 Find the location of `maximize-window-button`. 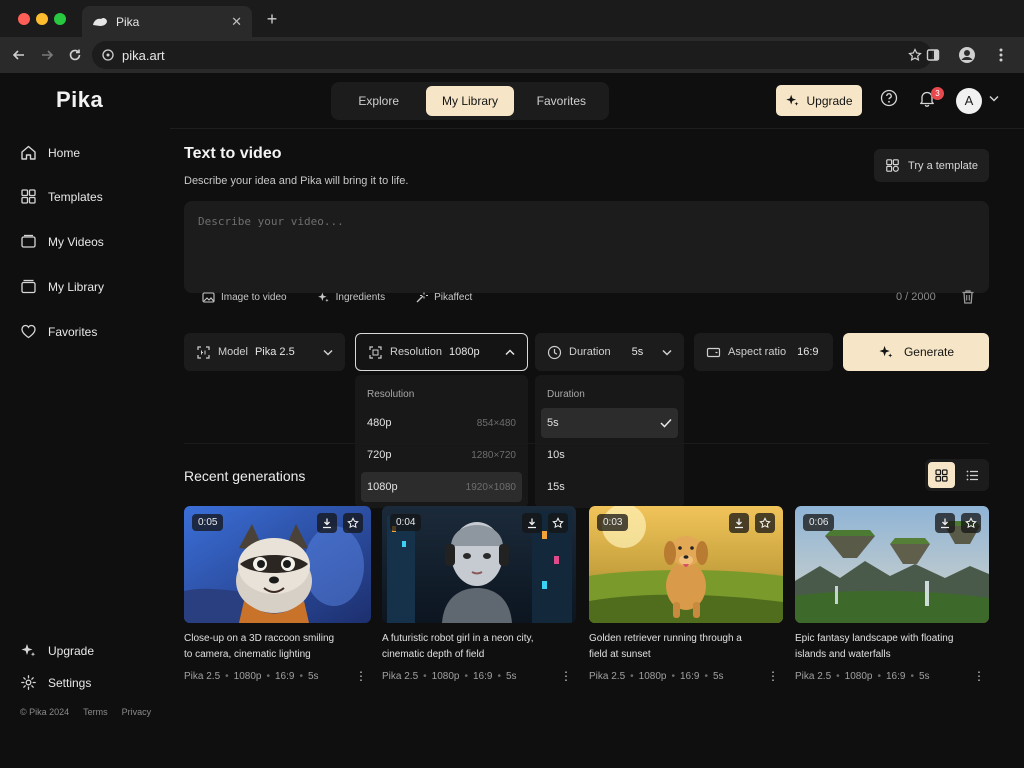

maximize-window-button is located at coordinates (60, 19).